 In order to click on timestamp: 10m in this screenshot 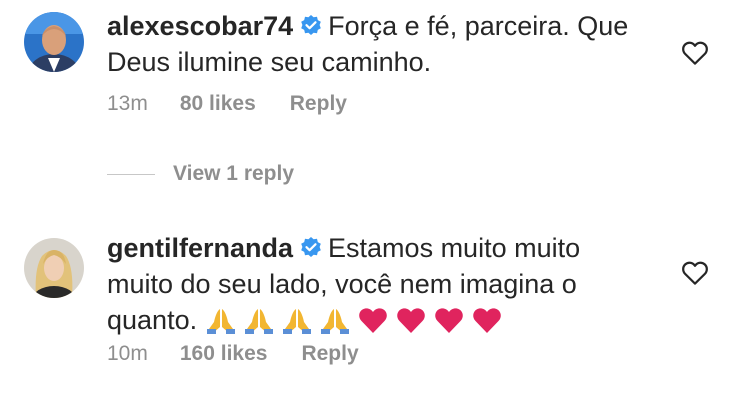, I will do `click(127, 353)`.